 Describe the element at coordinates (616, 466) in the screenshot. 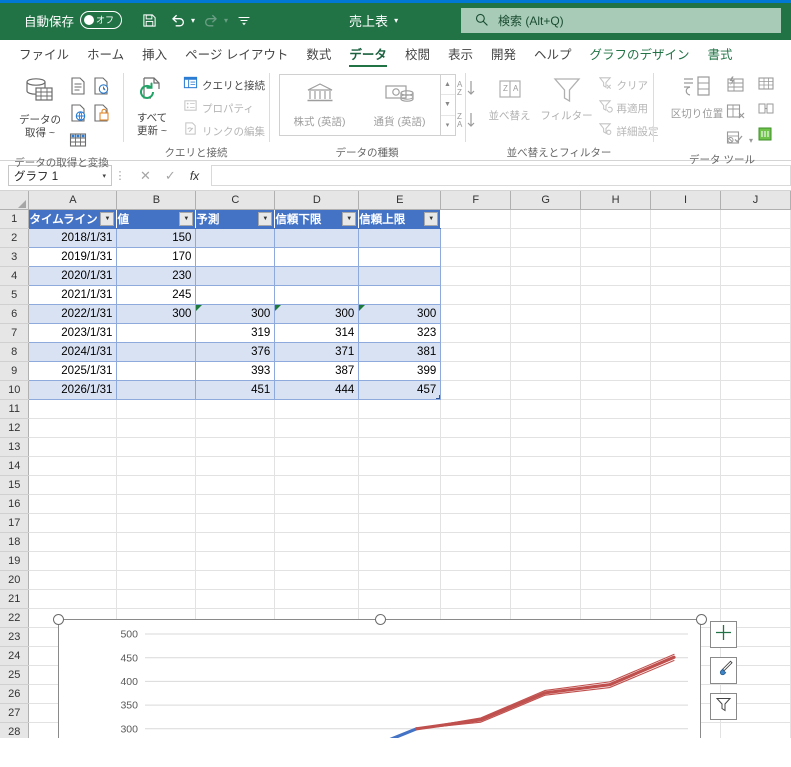

I see `cell-h14` at that location.